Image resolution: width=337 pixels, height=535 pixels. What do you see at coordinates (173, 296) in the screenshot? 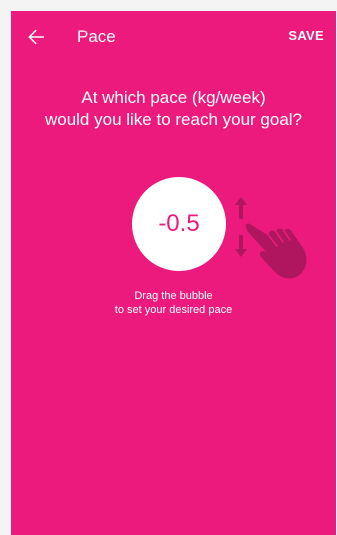
I see `hint-line-1: Drag the bubble` at bounding box center [173, 296].